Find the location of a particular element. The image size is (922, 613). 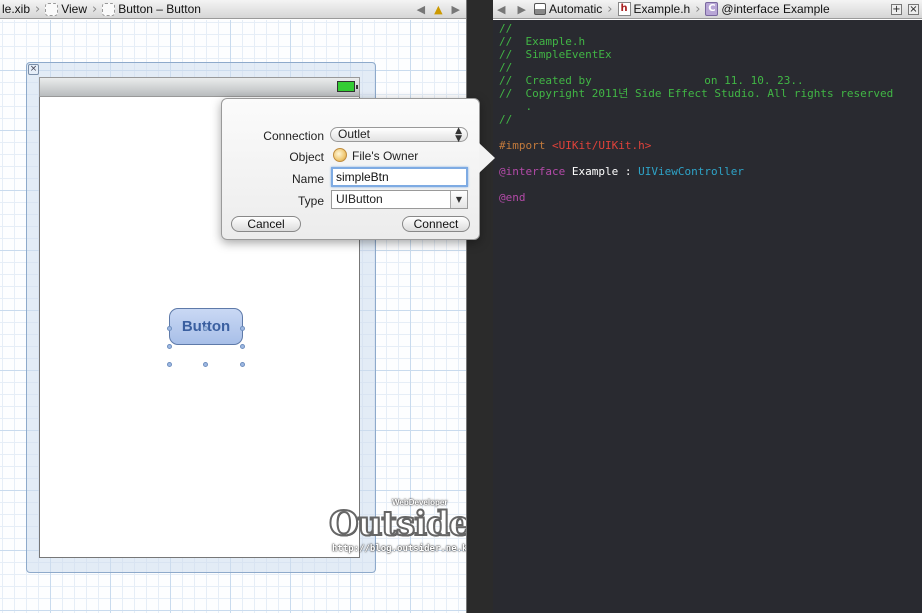

header-file-label: Example.h is located at coordinates (662, 9).